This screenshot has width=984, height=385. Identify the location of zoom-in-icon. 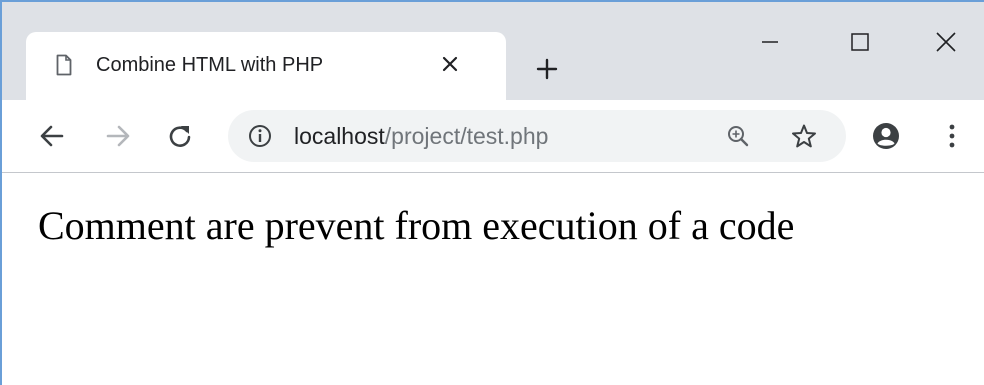
(738, 136).